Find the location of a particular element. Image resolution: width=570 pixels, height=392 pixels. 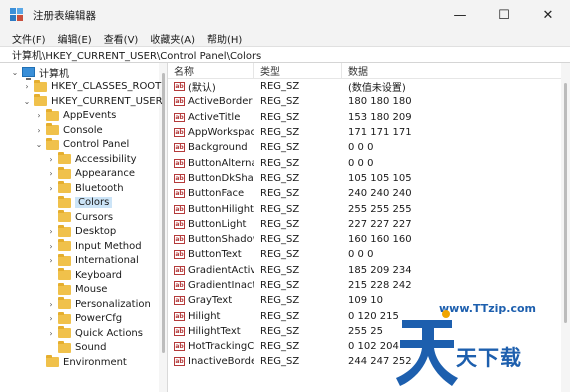

value-row: abAppWorkspace REG_SZ 171 171 171 is located at coordinates (369, 132).